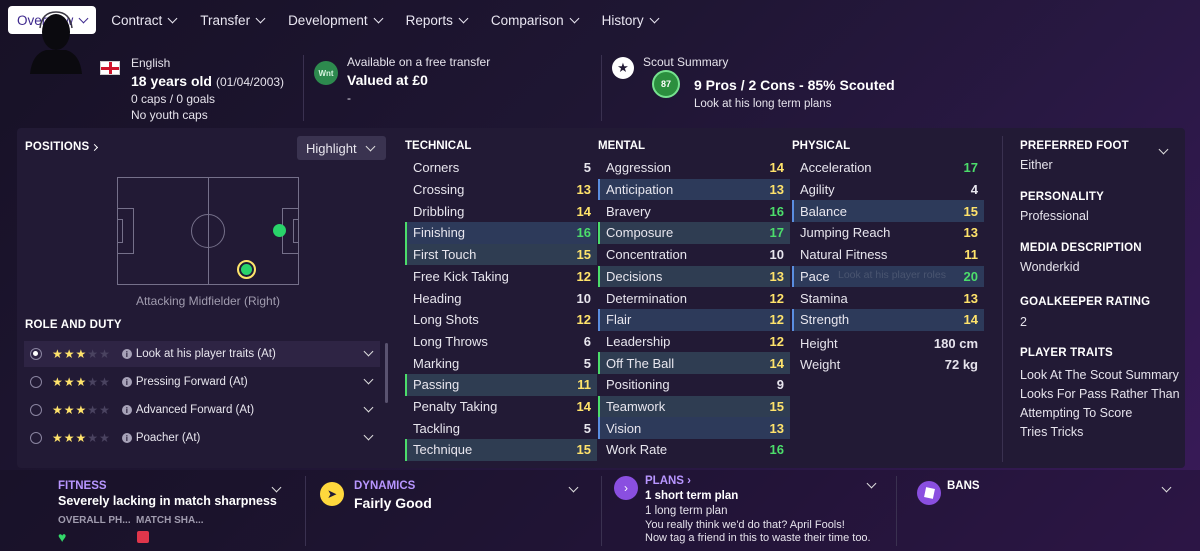  What do you see at coordinates (634, 276) in the screenshot?
I see `attribute-name: Decisions` at bounding box center [634, 276].